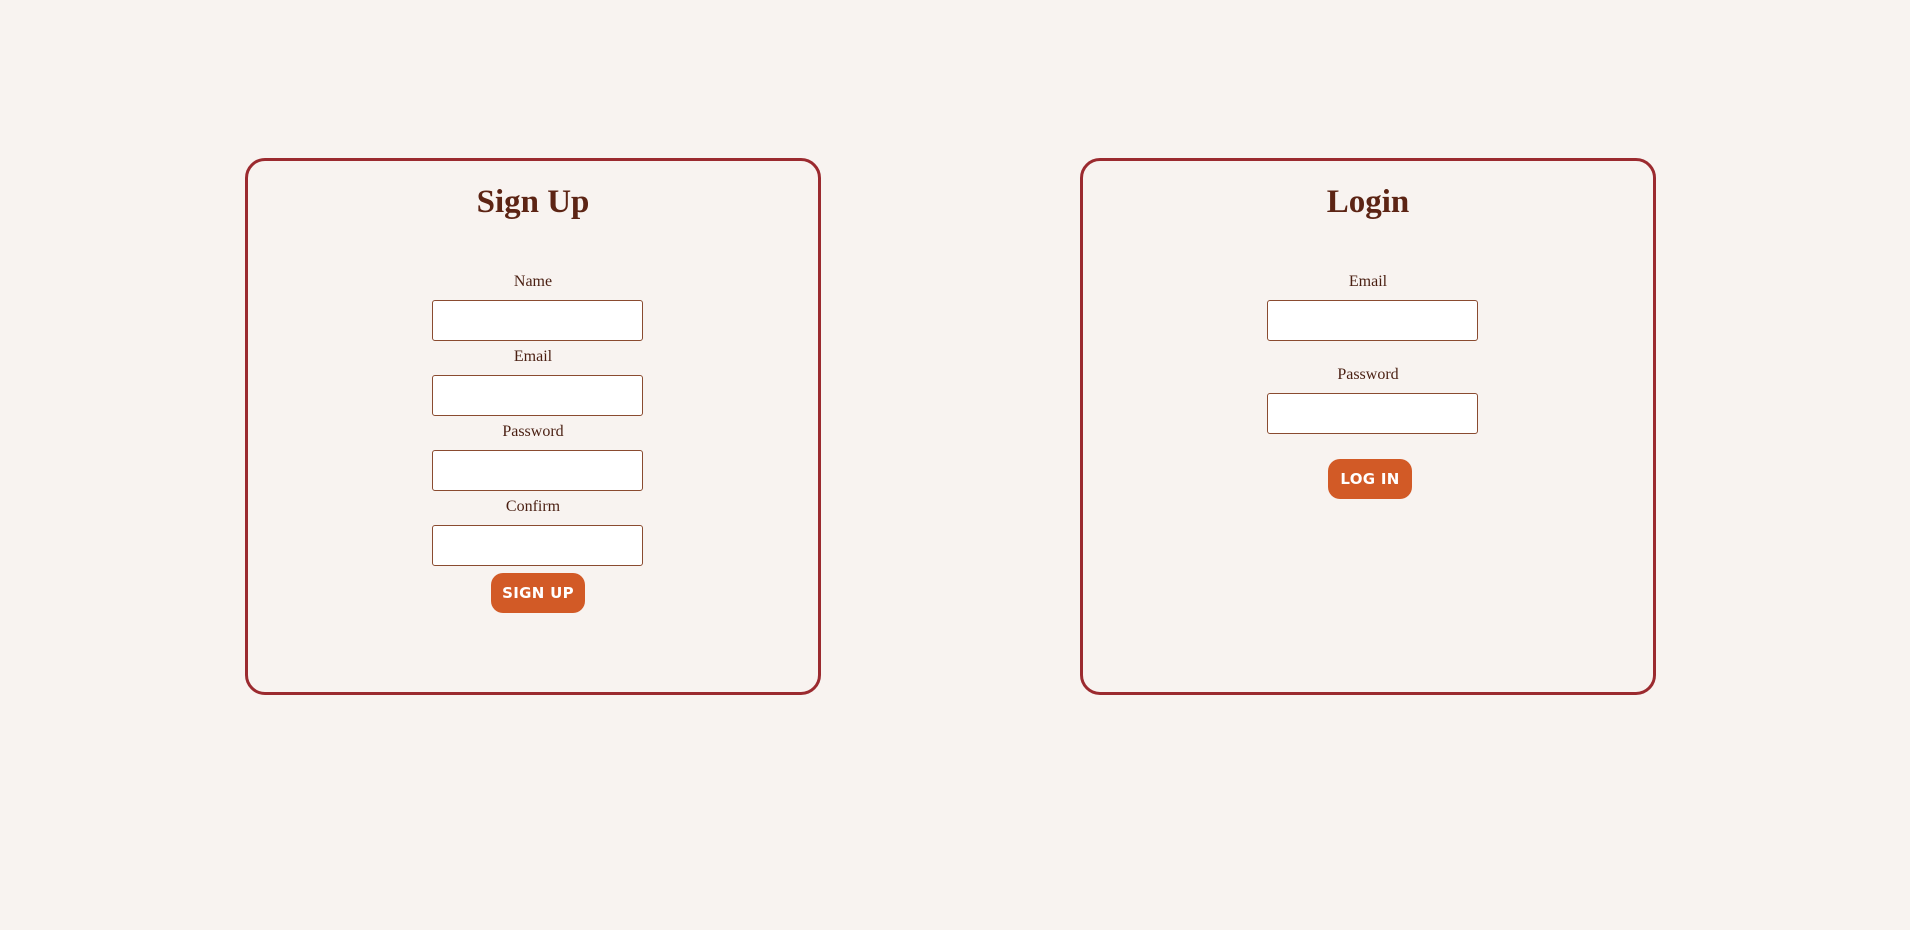 Image resolution: width=1910 pixels, height=930 pixels. Describe the element at coordinates (1368, 281) in the screenshot. I see `login-email-label: Email` at that location.